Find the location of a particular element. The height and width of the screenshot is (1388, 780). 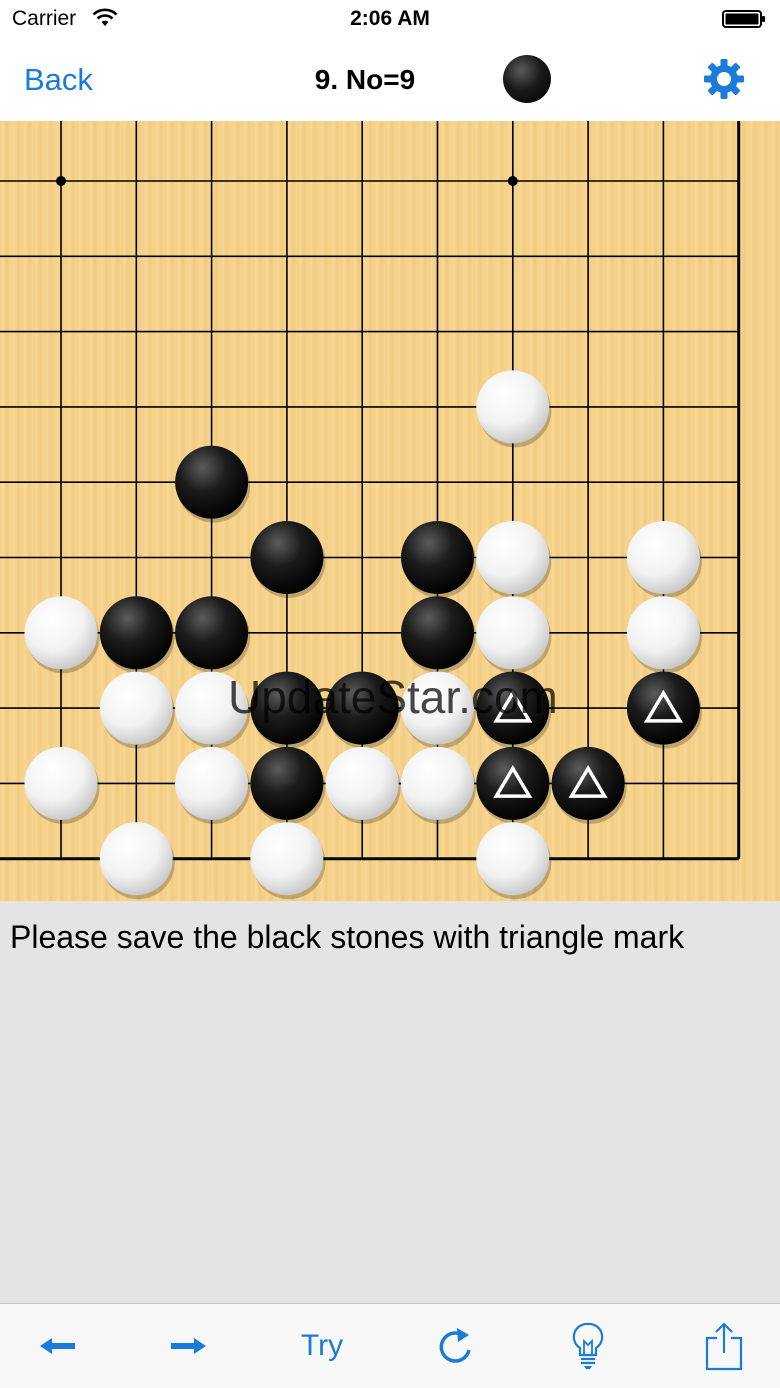

navigation-bar: Back 9. No=9 is located at coordinates (390, 81).